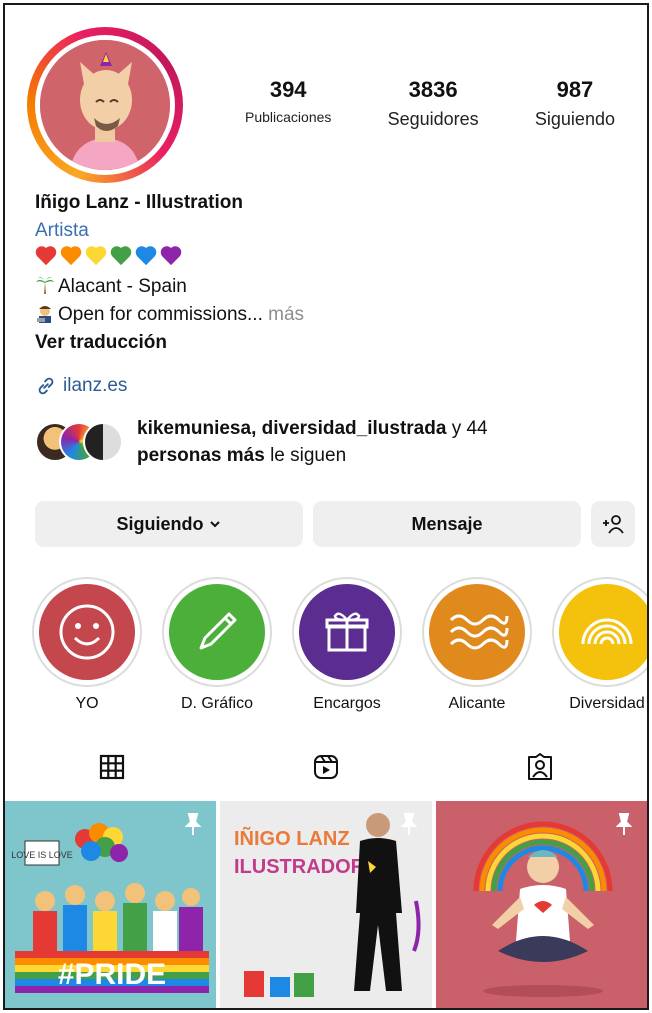 This screenshot has height=1013, width=652. I want to click on followed-by-suffix: le siguen, so click(305, 455).